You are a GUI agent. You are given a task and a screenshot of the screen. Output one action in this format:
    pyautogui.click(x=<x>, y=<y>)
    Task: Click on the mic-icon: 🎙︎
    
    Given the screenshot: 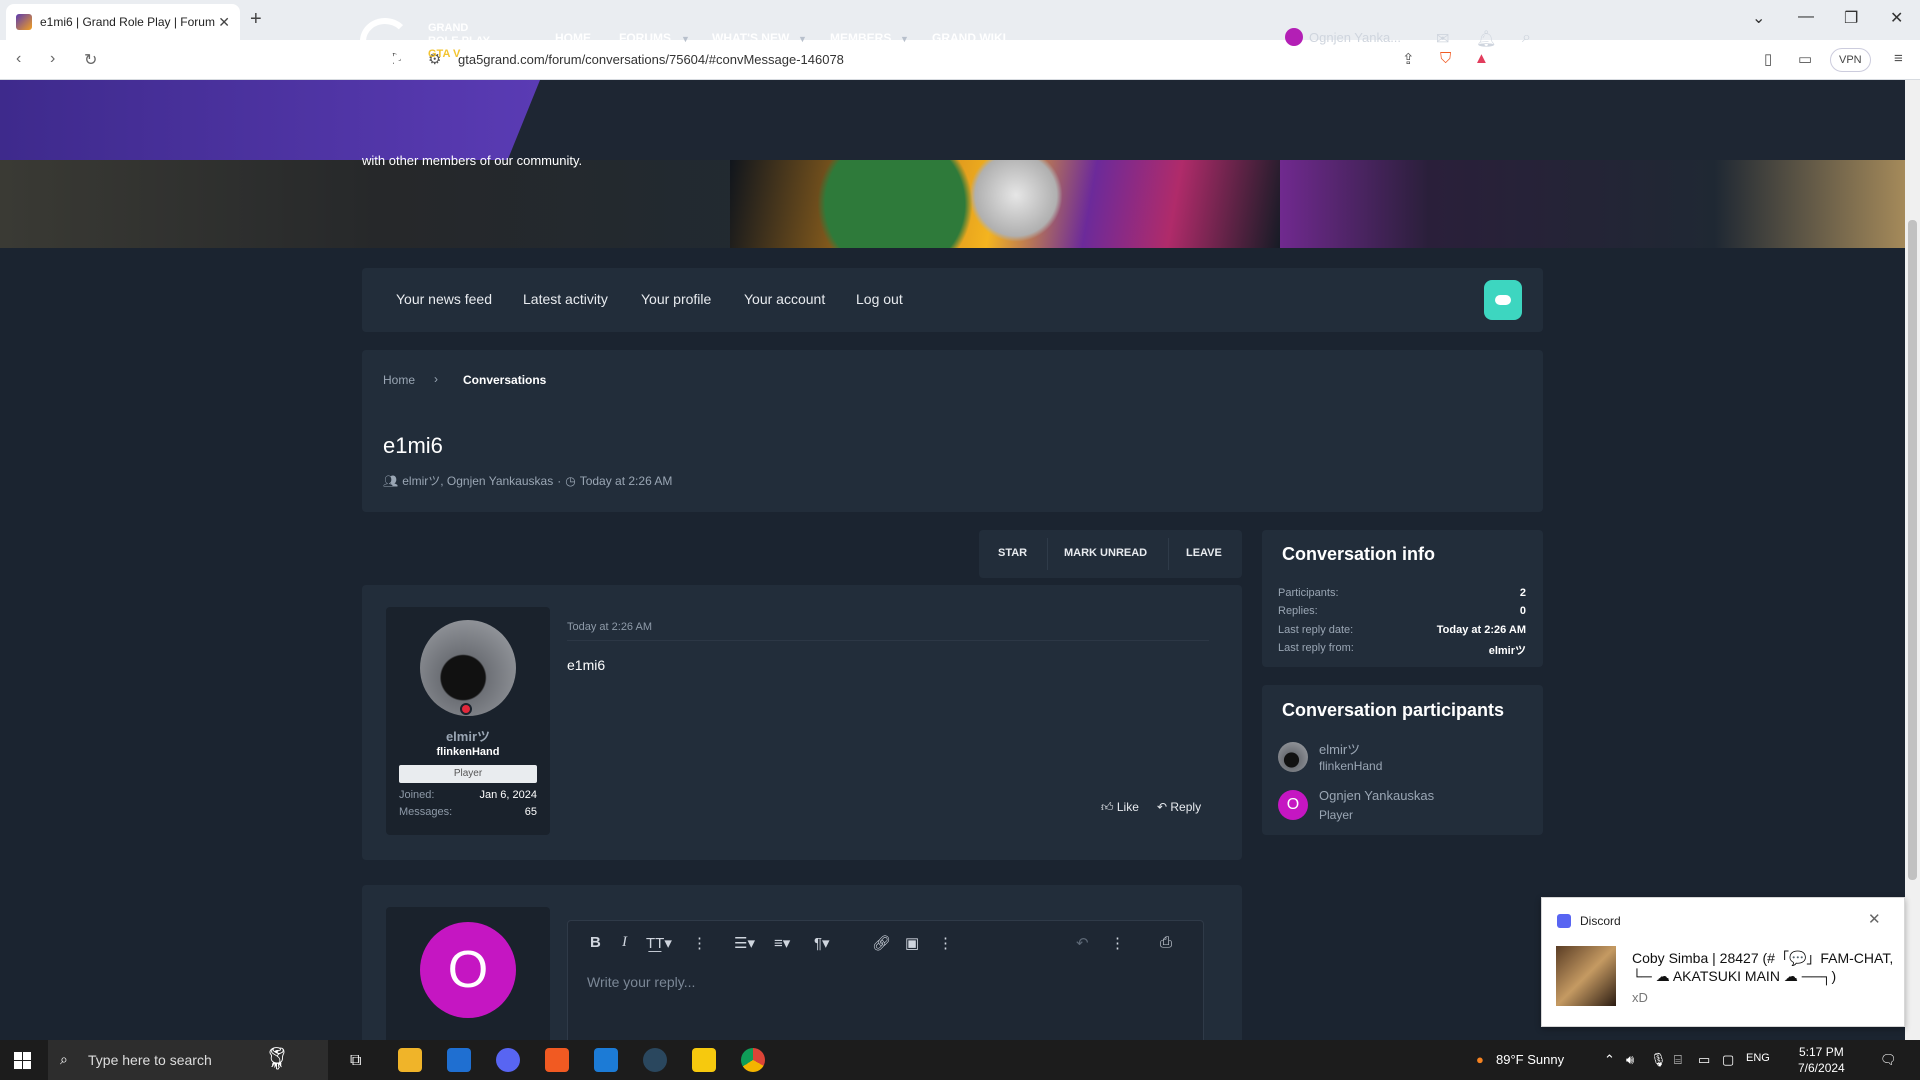 What is the action you would take?
    pyautogui.click(x=1658, y=1060)
    